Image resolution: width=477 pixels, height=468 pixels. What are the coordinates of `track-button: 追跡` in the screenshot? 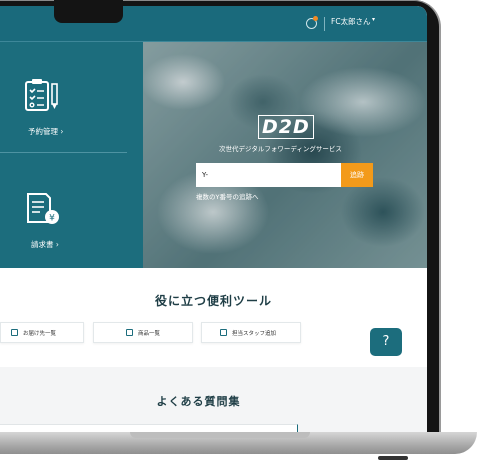 It's located at (357, 175).